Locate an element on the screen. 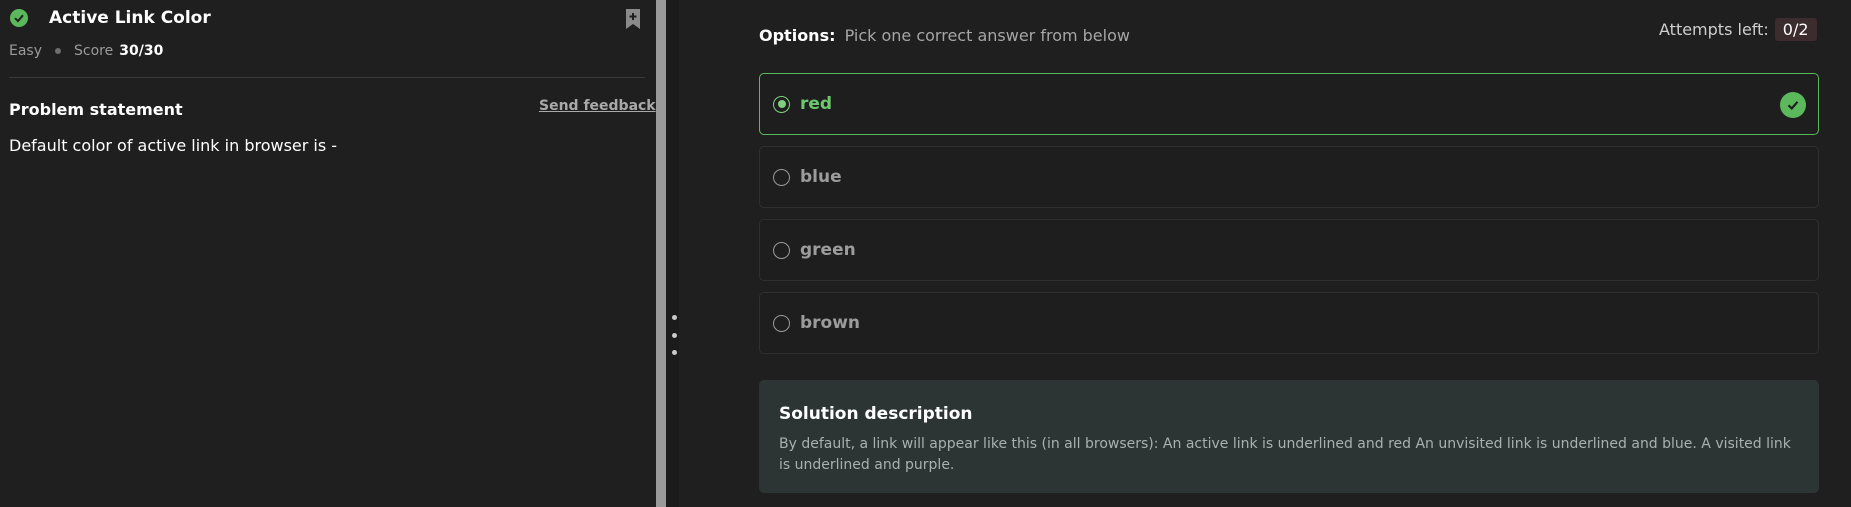 The width and height of the screenshot is (1851, 507). panel-scrollbar is located at coordinates (661, 253).